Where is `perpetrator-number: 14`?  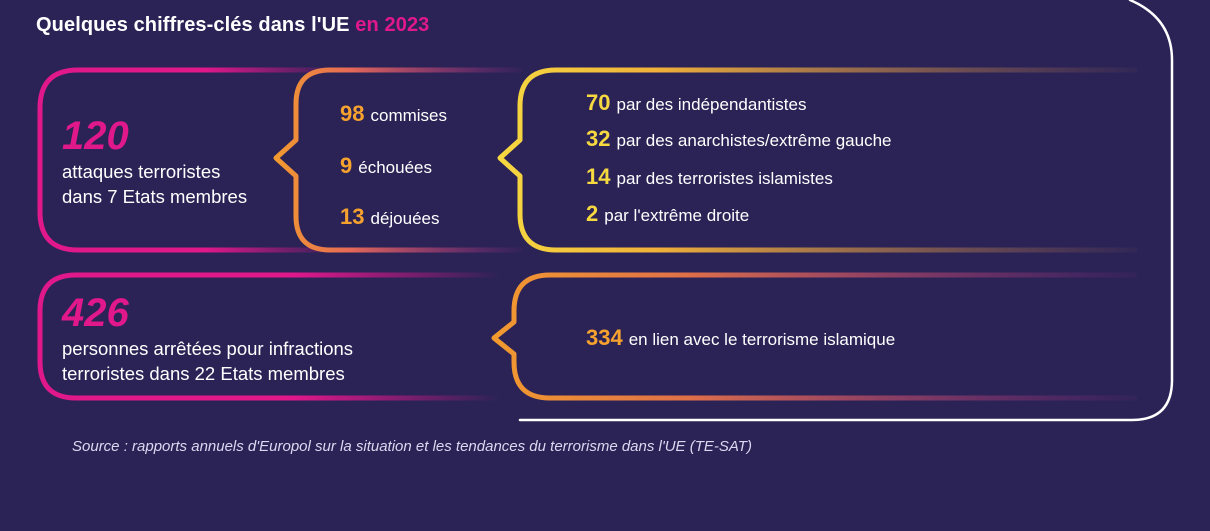 perpetrator-number: 14 is located at coordinates (598, 176).